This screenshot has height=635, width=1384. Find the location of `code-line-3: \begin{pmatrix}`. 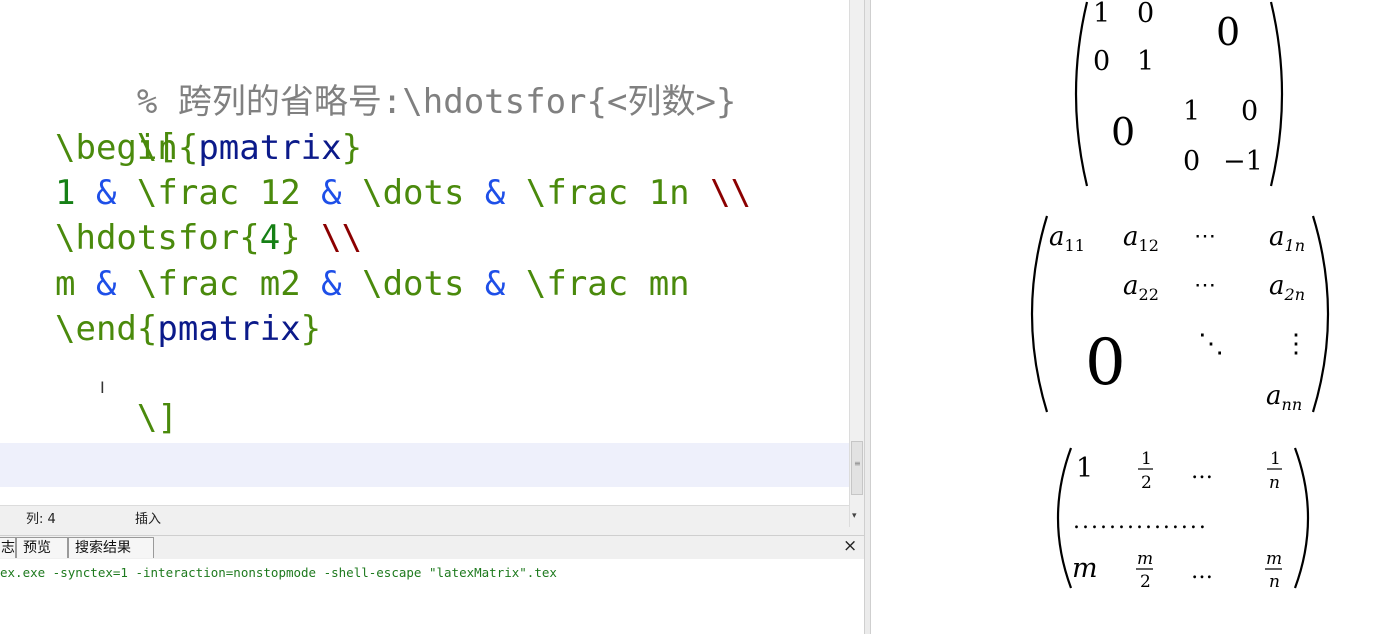

code-line-3: \begin{pmatrix} is located at coordinates (208, 148).